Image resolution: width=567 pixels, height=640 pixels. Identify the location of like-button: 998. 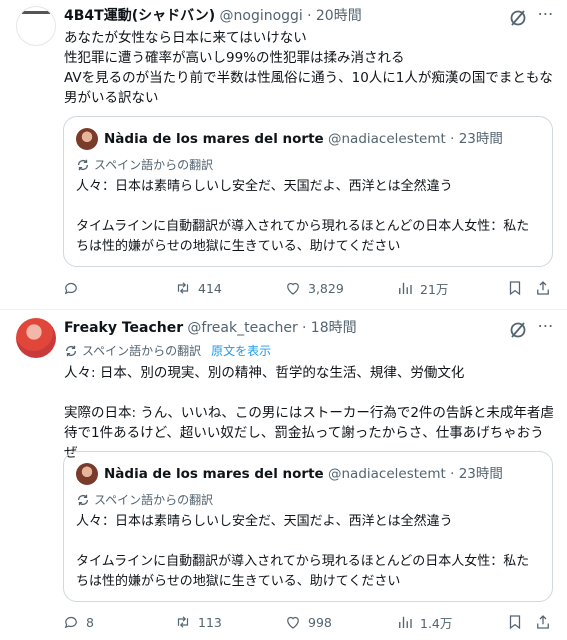
(308, 622).